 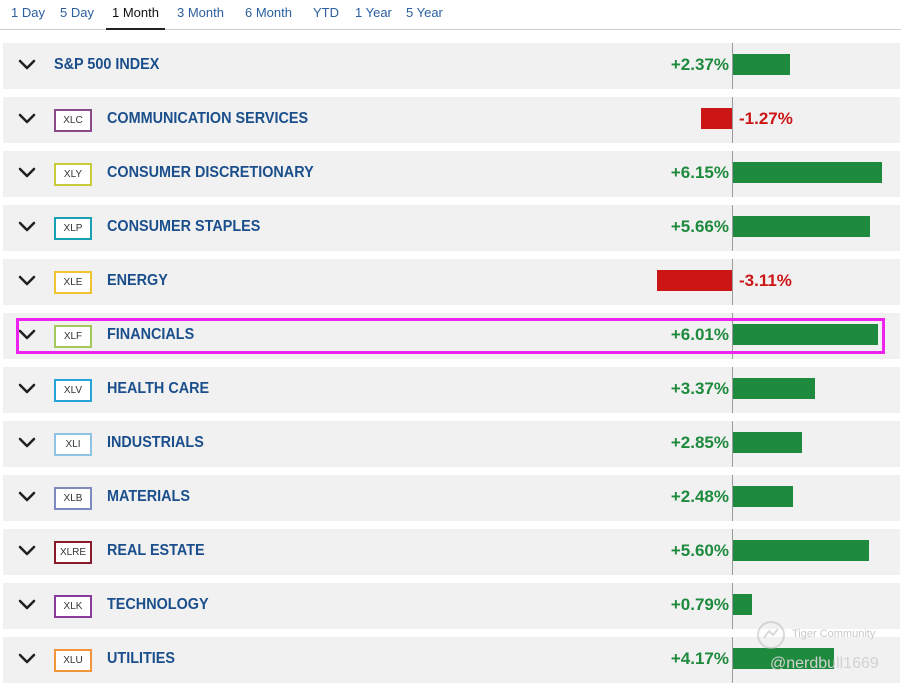 What do you see at coordinates (326, 16) in the screenshot?
I see `tab-ytd: YTD` at bounding box center [326, 16].